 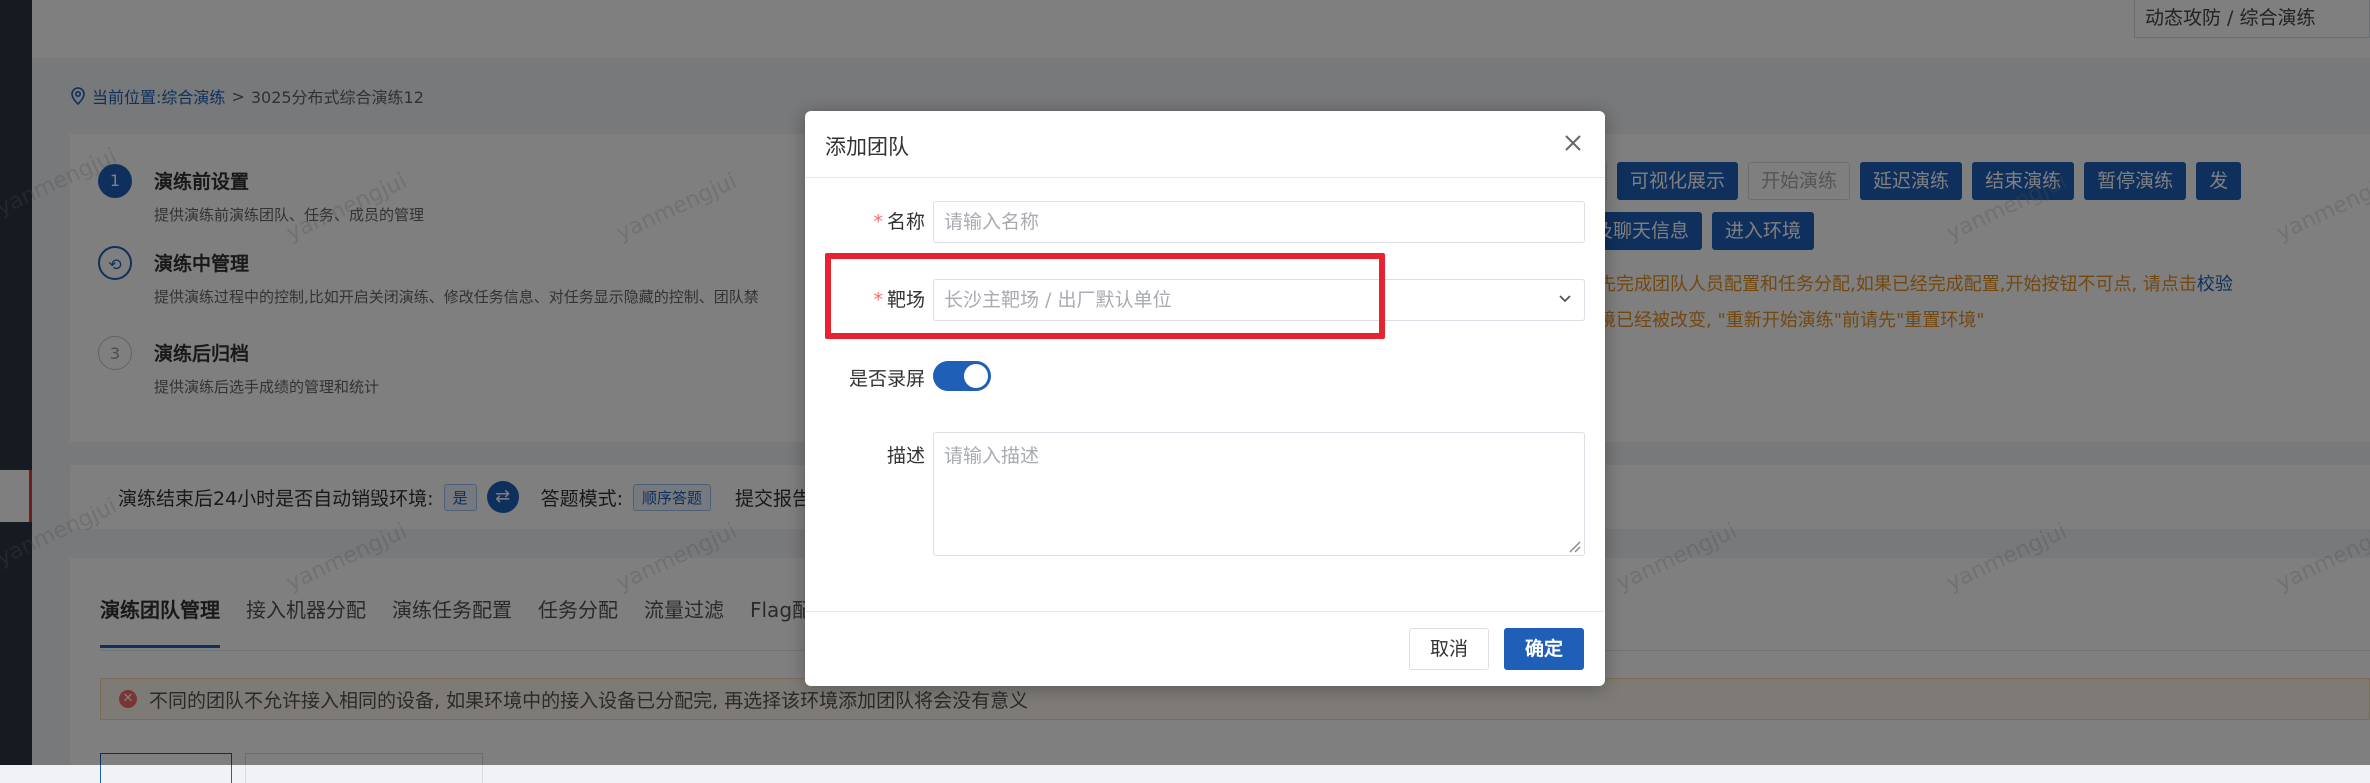 I want to click on dialog-title: 添加团队, so click(x=867, y=147).